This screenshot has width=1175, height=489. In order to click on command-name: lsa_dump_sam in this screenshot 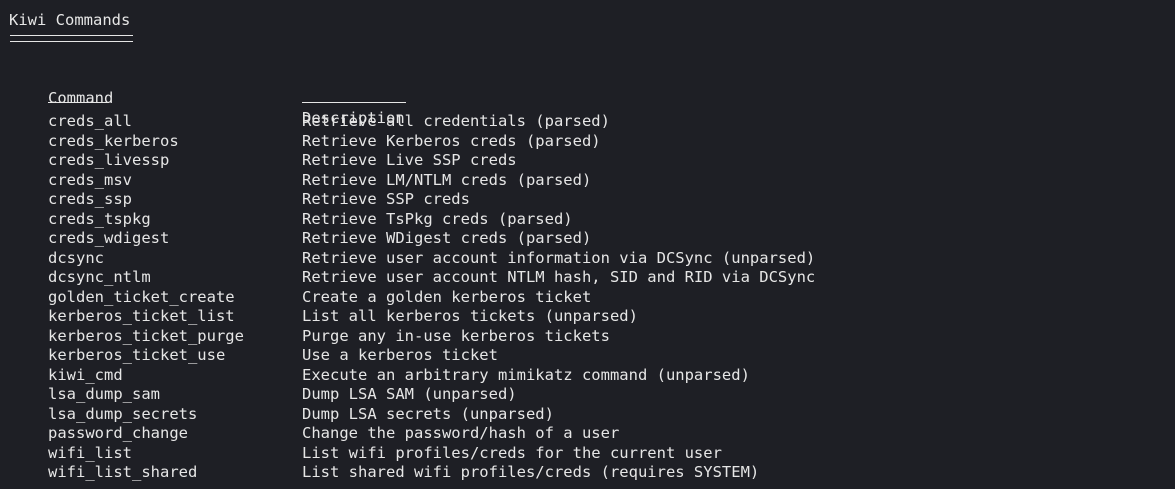, I will do `click(104, 394)`.